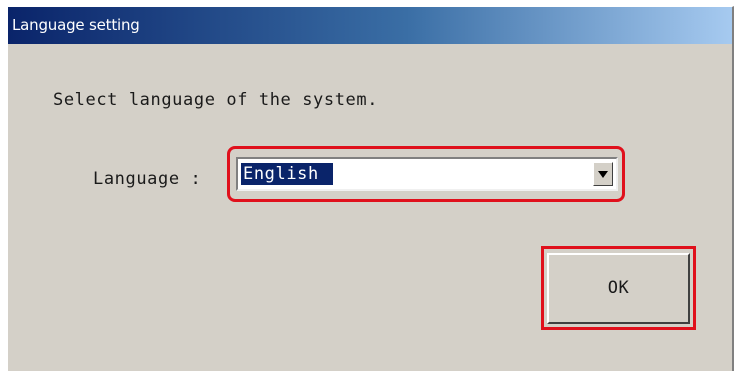 The width and height of the screenshot is (736, 371). What do you see at coordinates (147, 179) in the screenshot?
I see `language-label: Language :` at bounding box center [147, 179].